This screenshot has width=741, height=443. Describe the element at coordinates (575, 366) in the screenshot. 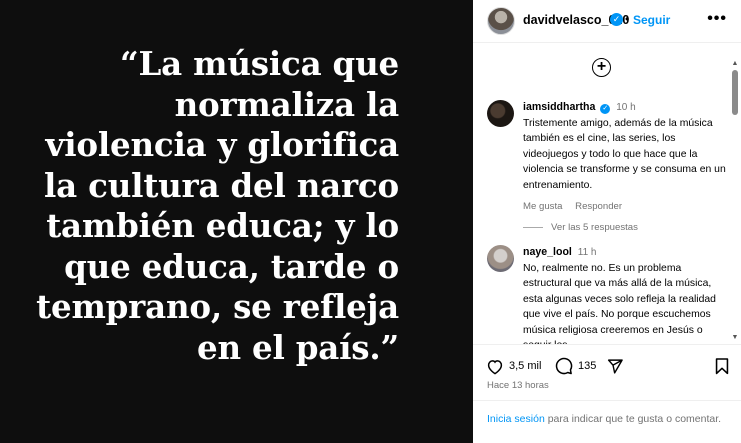

I see `comment-button: 135` at that location.